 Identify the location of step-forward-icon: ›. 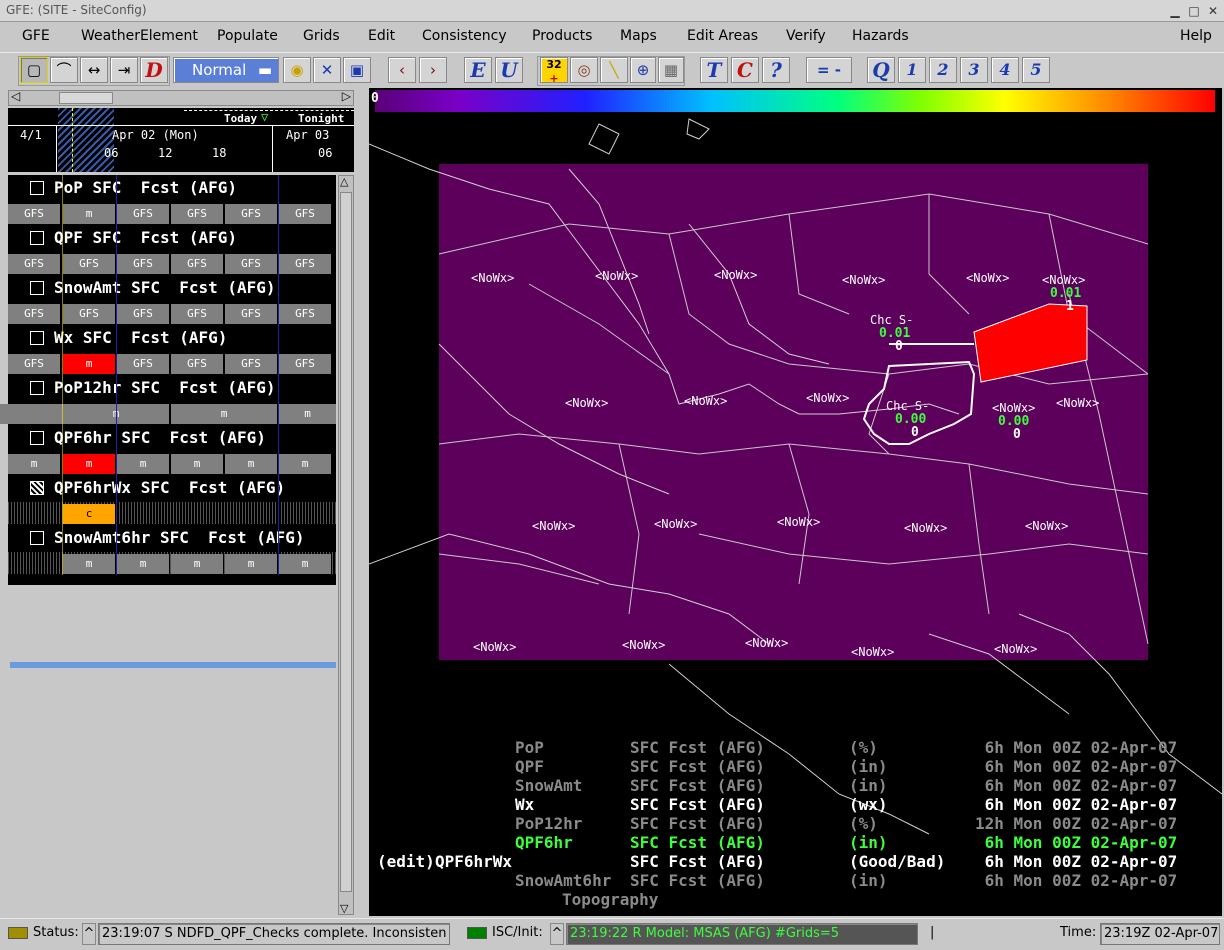
(433, 70).